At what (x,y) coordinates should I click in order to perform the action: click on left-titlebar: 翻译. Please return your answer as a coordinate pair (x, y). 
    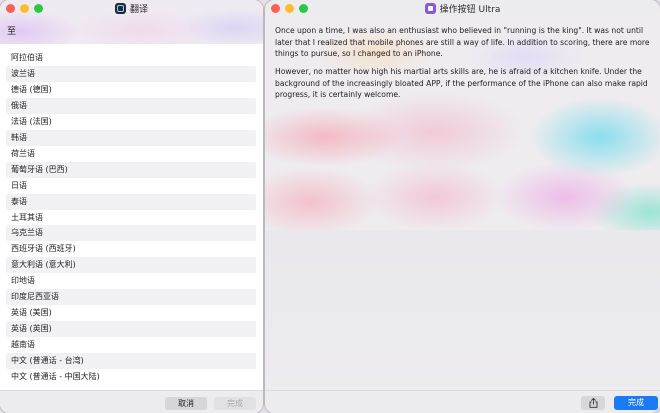
    Looking at the image, I should click on (131, 8).